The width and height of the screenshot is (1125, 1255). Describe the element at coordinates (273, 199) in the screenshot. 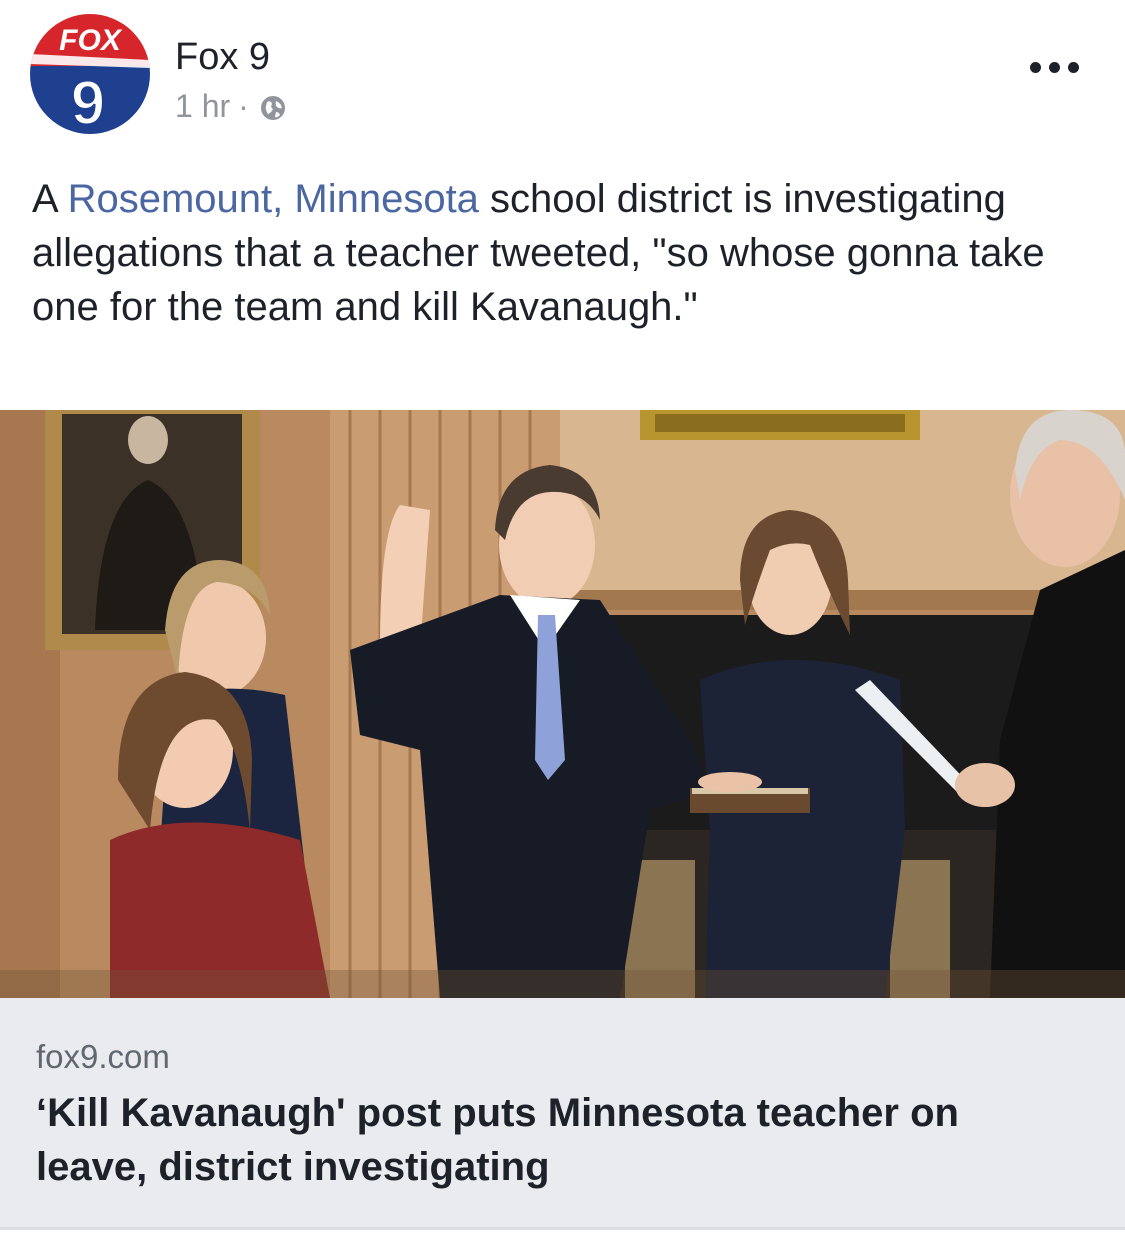

I see `location-link: Rosemount, Minnesota` at that location.